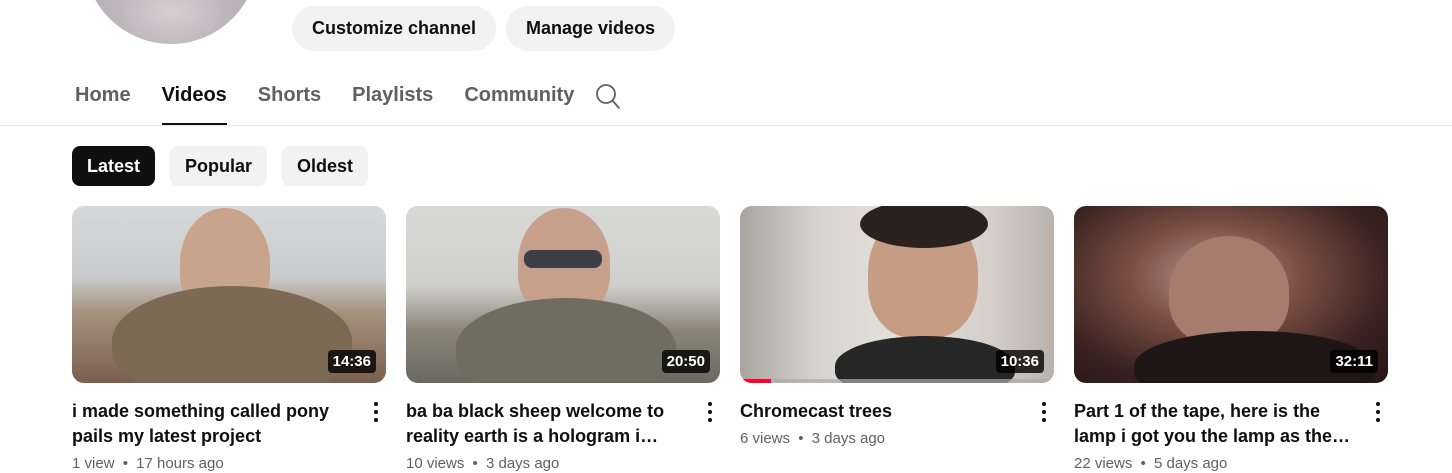  What do you see at coordinates (563, 259) in the screenshot?
I see `sunglasses` at bounding box center [563, 259].